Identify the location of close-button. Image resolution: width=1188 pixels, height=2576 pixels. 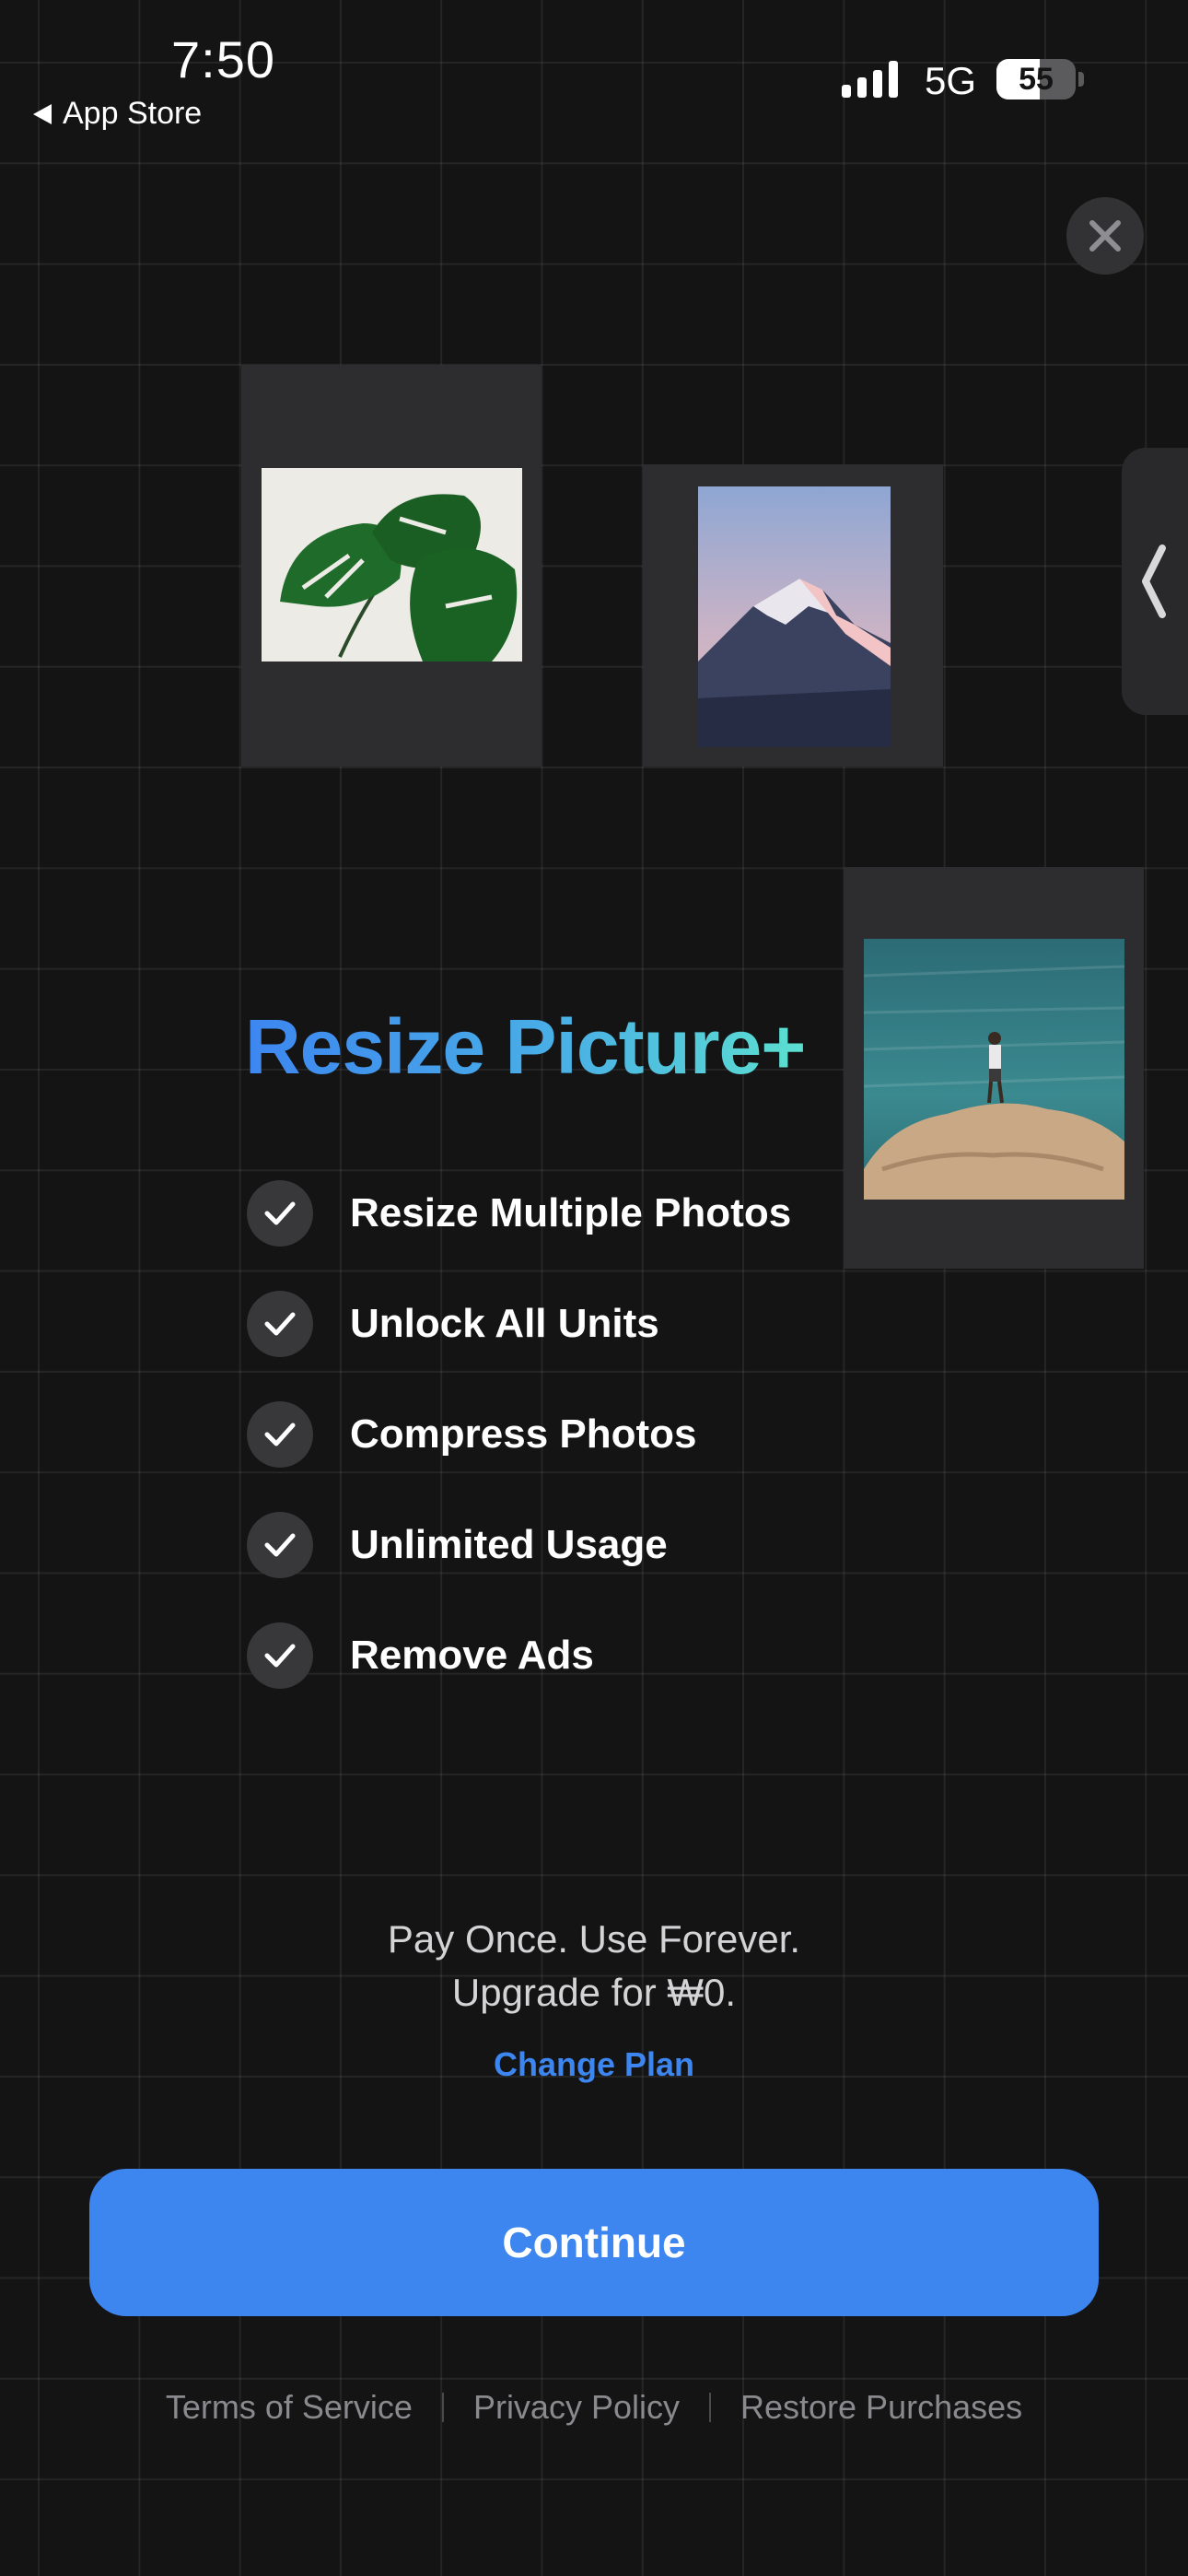
(1105, 236).